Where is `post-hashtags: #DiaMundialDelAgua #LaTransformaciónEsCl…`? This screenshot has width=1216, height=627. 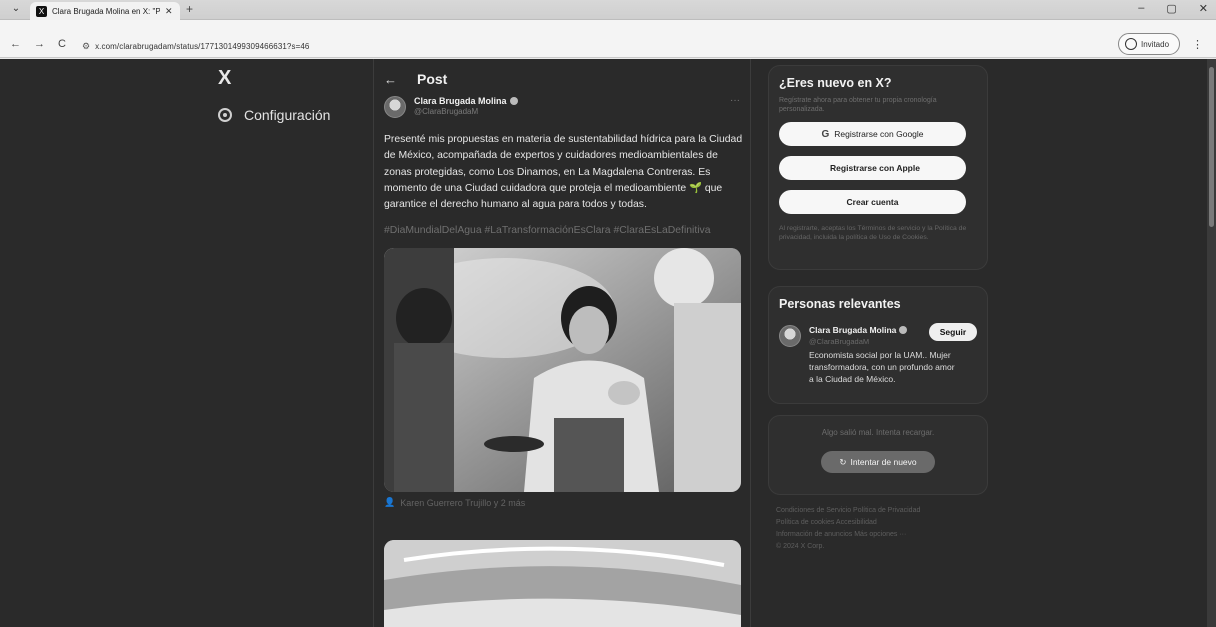 post-hashtags: #DiaMundialDelAgua #LaTransformaciónEsCl… is located at coordinates (565, 230).